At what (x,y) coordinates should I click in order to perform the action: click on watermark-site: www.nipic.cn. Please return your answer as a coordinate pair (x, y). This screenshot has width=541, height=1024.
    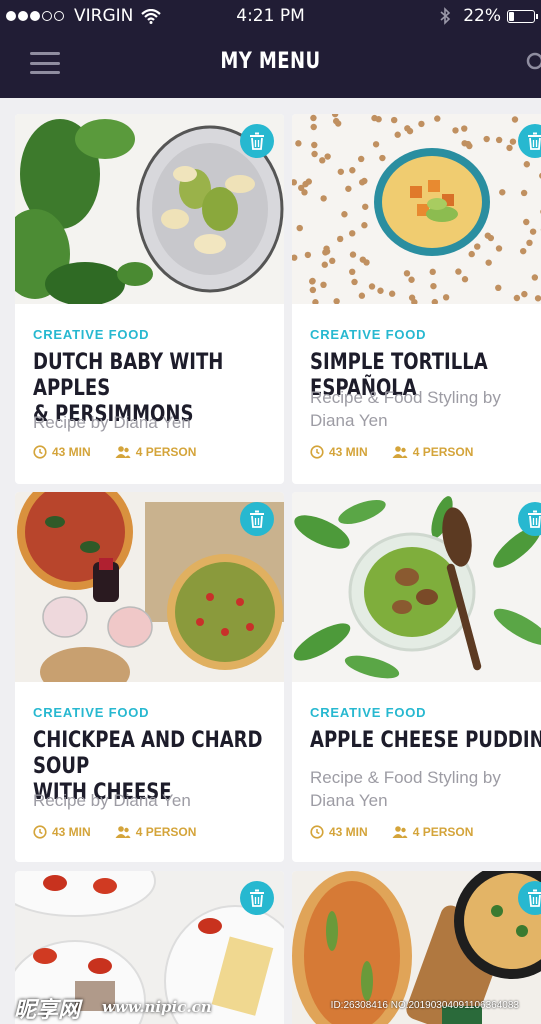
    Looking at the image, I should click on (157, 1007).